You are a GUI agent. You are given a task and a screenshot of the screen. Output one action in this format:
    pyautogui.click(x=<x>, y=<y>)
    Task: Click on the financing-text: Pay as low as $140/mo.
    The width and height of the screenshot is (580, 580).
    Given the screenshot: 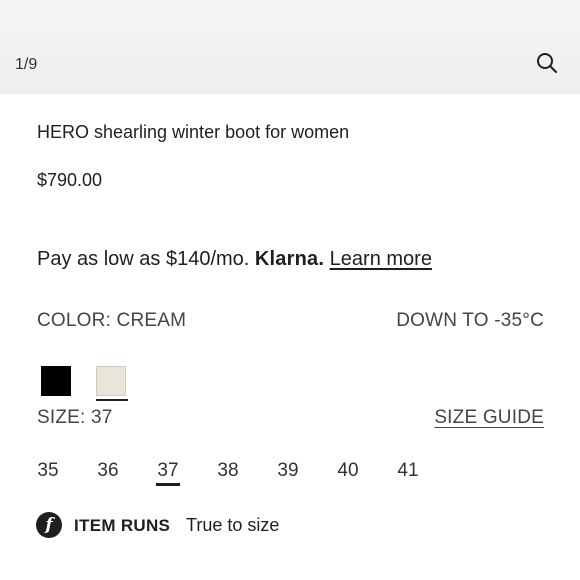 What is the action you would take?
    pyautogui.click(x=143, y=259)
    